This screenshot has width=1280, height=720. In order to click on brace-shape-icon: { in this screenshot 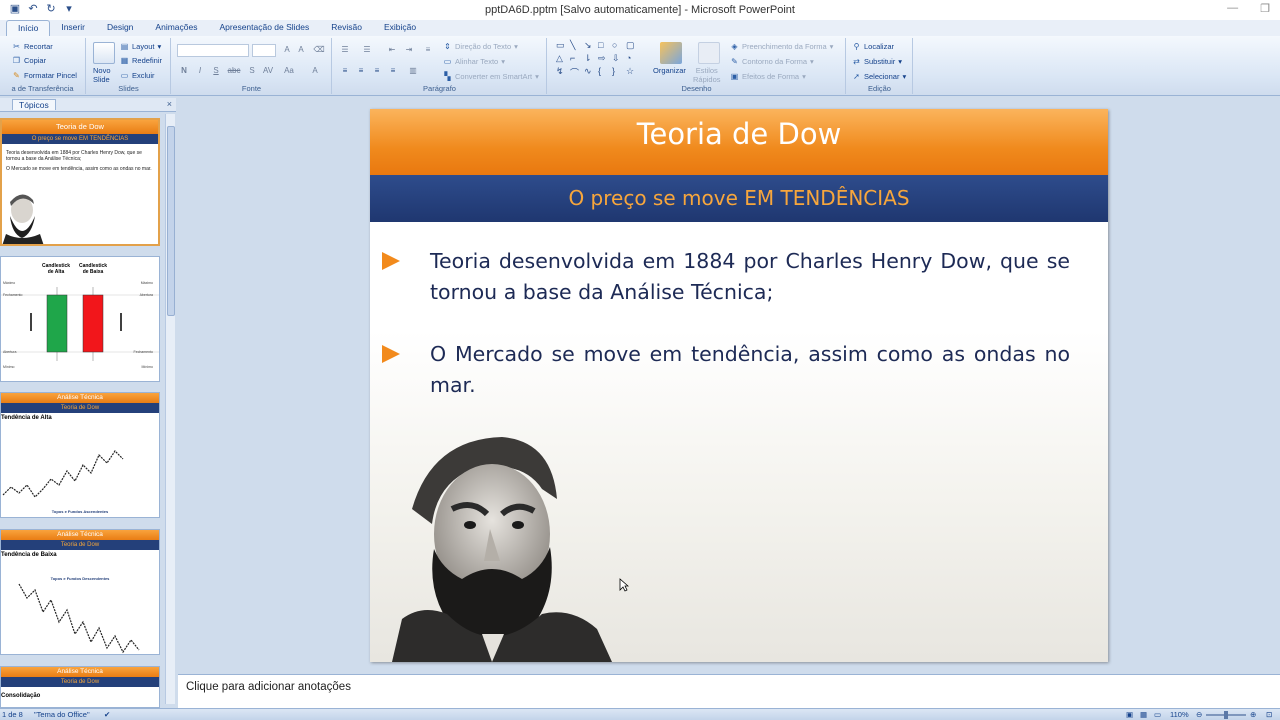, I will do `click(599, 71)`.